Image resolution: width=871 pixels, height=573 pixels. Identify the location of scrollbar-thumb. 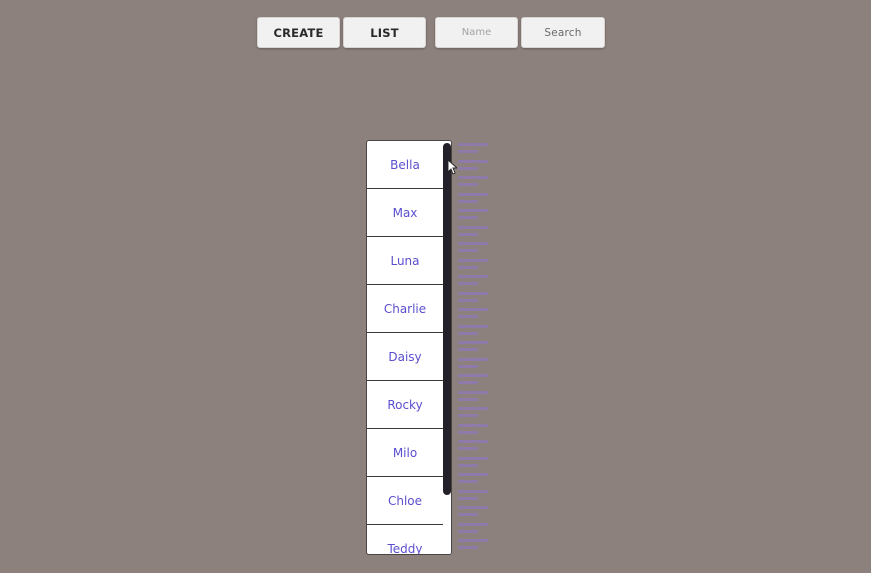
(447, 319).